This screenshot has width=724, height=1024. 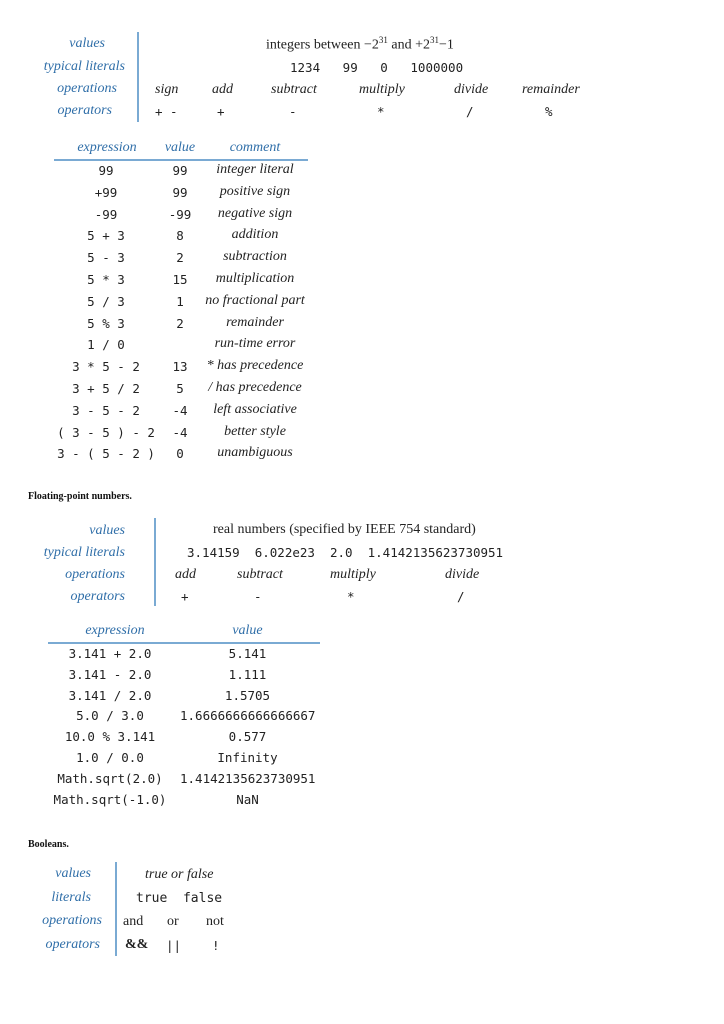 What do you see at coordinates (180, 236) in the screenshot?
I see `int-row-value: 8` at bounding box center [180, 236].